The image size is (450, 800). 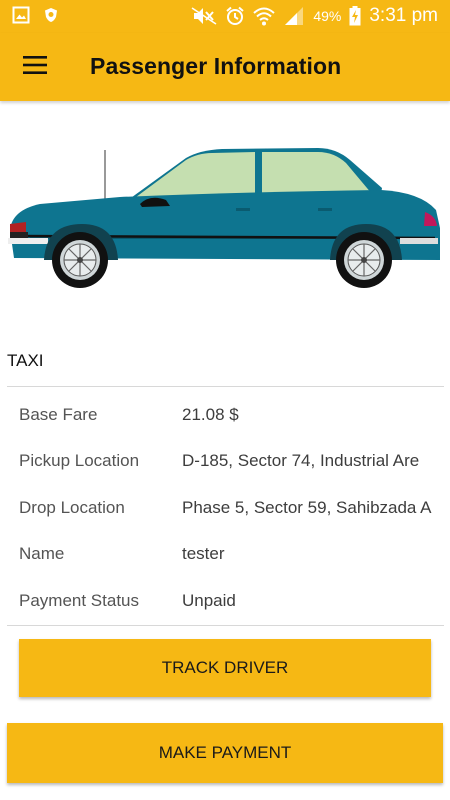 I want to click on wifi-icon, so click(x=264, y=16).